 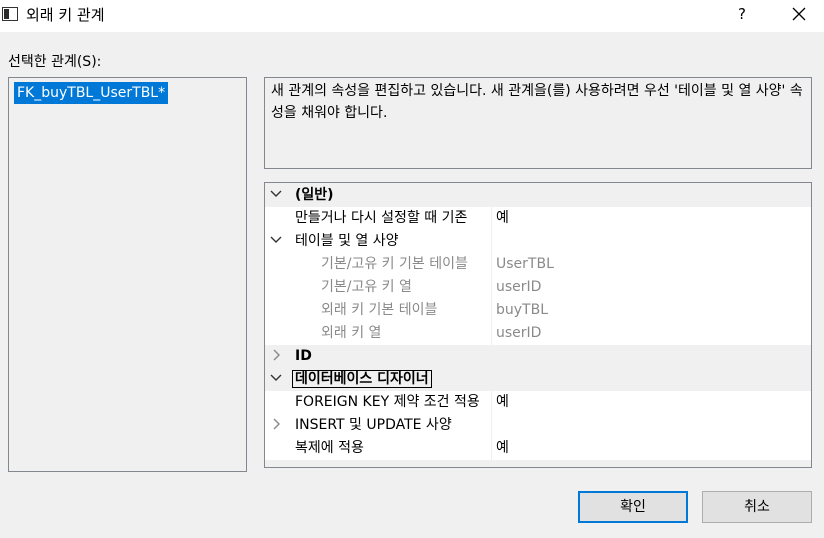 I want to click on property-row-table-column-spec: 테이블 및 열 사양, so click(x=538, y=241).